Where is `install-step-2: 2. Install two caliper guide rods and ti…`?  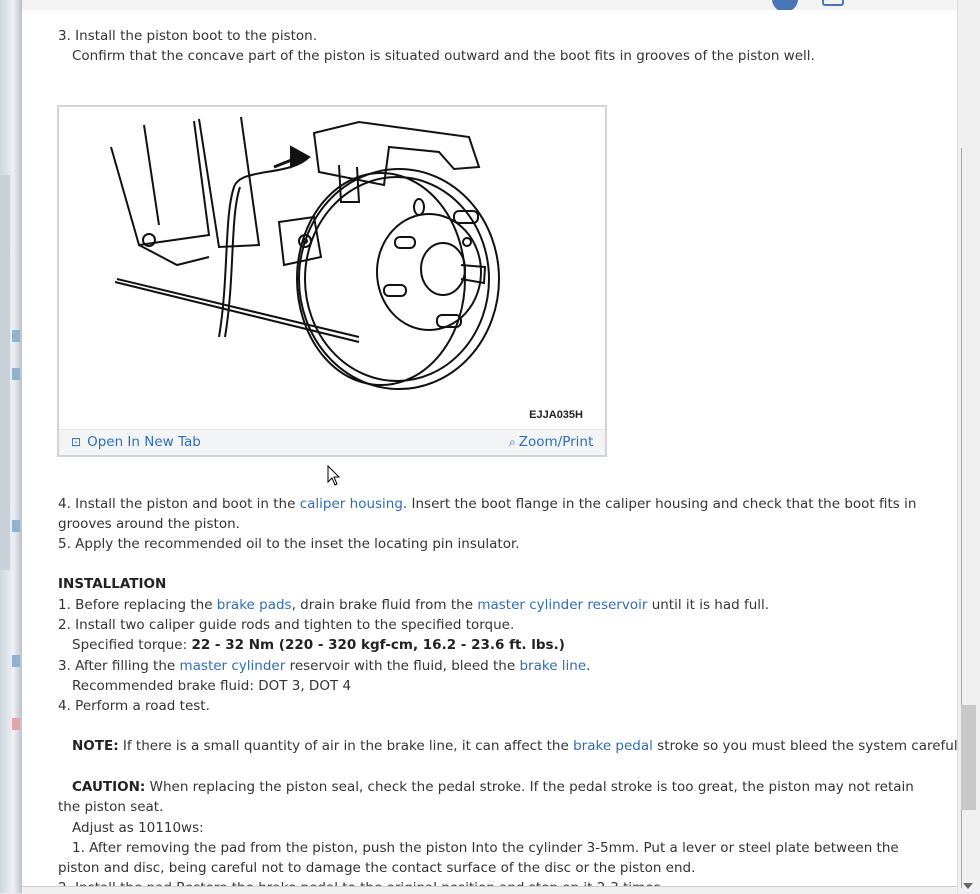
install-step-2: 2. Install two caliper guide rods and ti… is located at coordinates (286, 625).